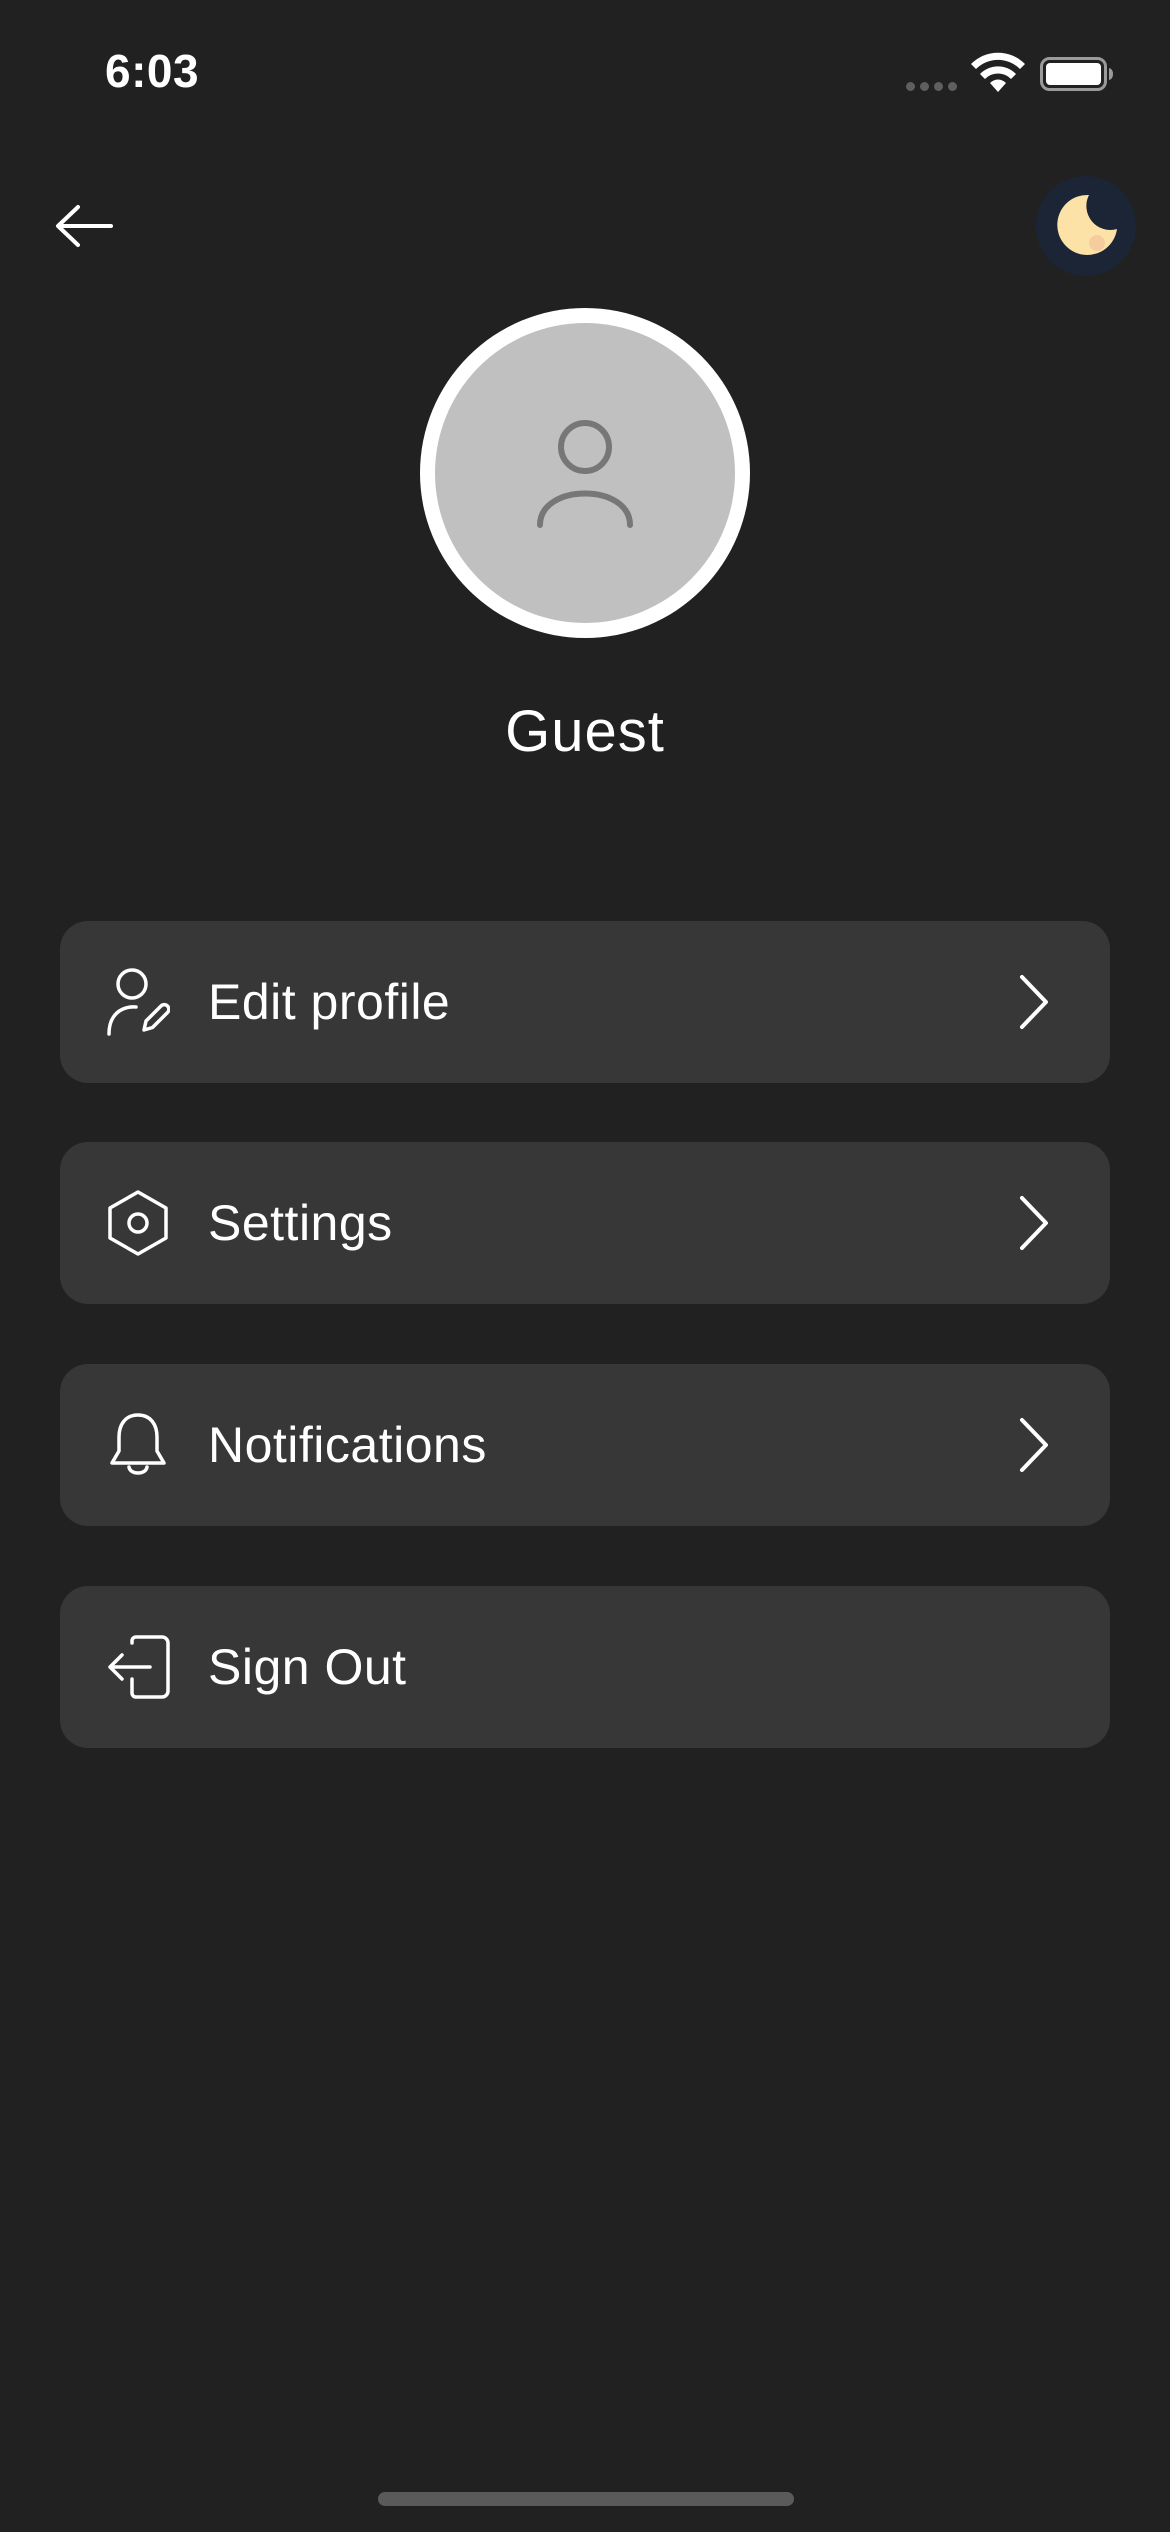 Image resolution: width=1170 pixels, height=2532 pixels. I want to click on cellular-signal-icon, so click(932, 87).